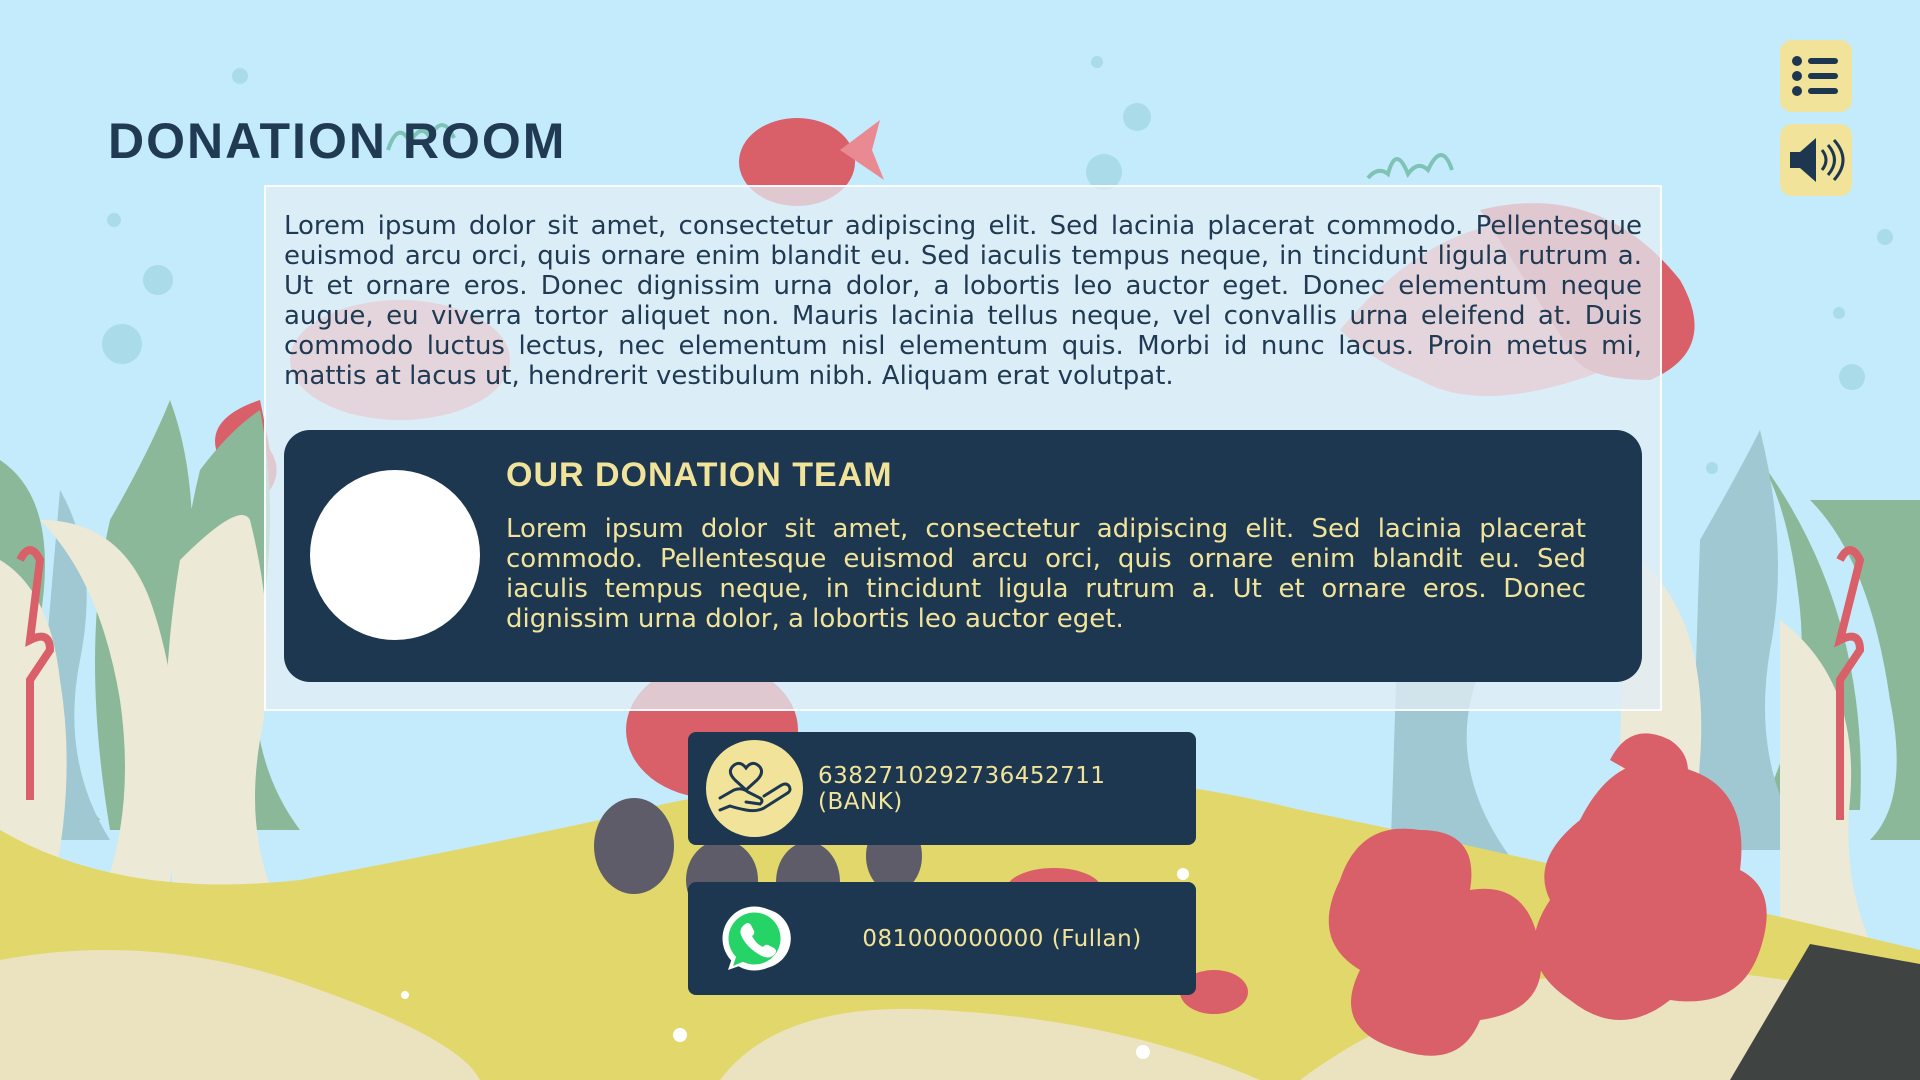 The width and height of the screenshot is (1920, 1080). I want to click on menu-button, so click(1816, 76).